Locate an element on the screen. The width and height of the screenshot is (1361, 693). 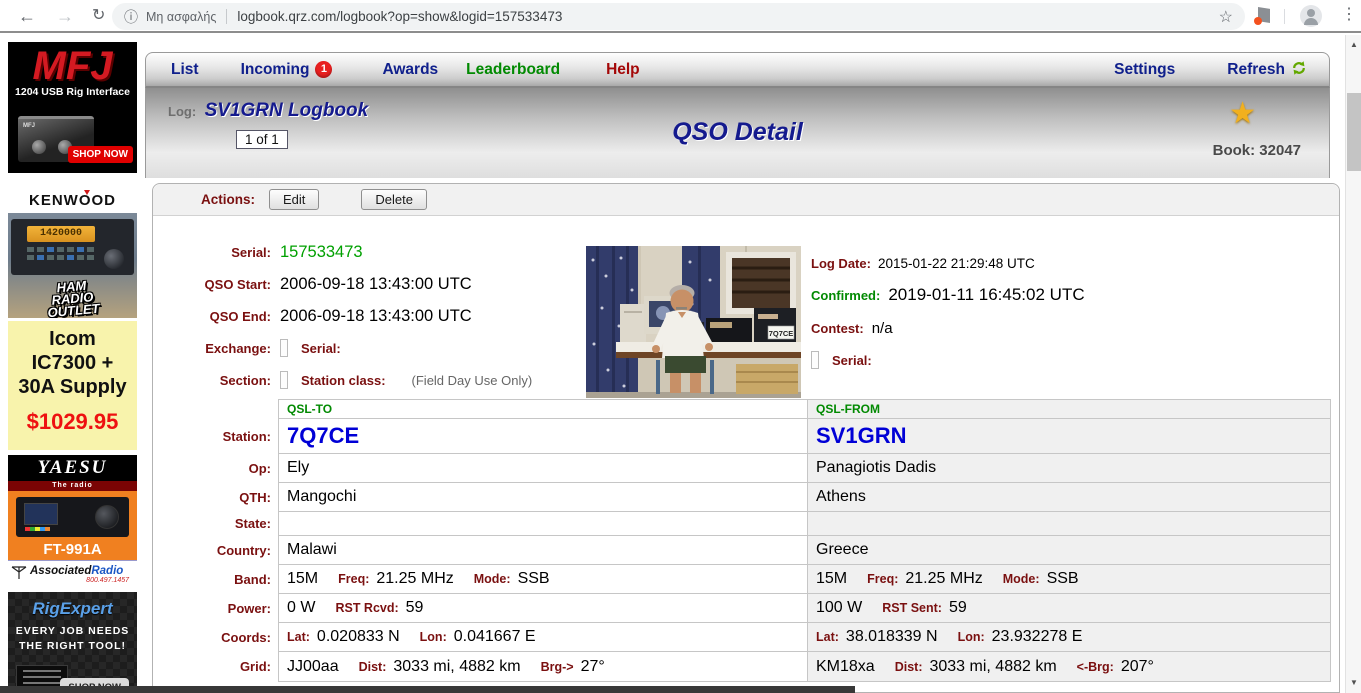
profile-avatar-icon is located at coordinates (1311, 16).